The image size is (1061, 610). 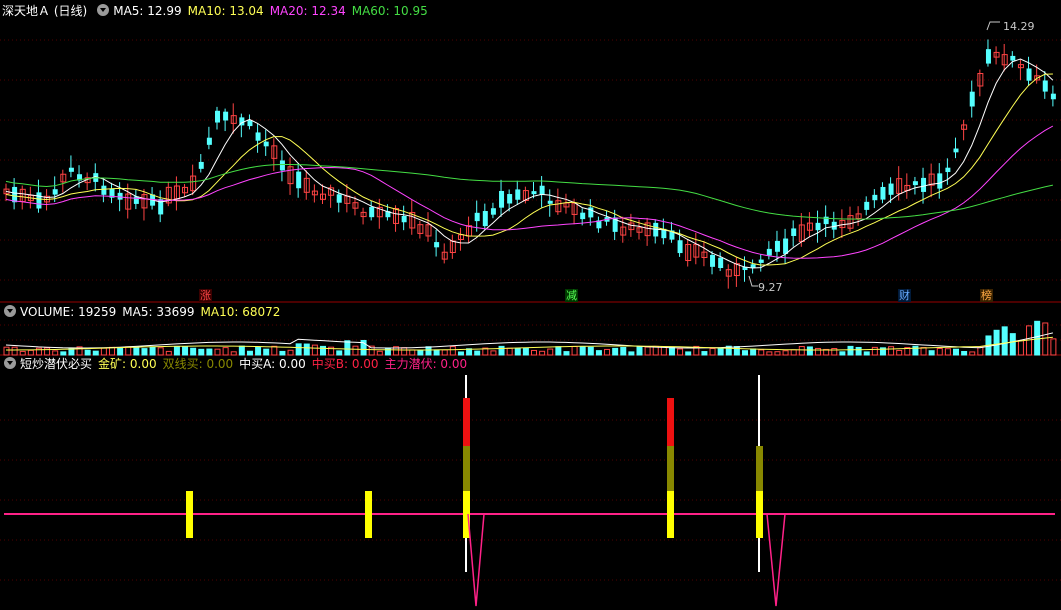 I want to click on zhongmai-b-bar, so click(x=466, y=422).